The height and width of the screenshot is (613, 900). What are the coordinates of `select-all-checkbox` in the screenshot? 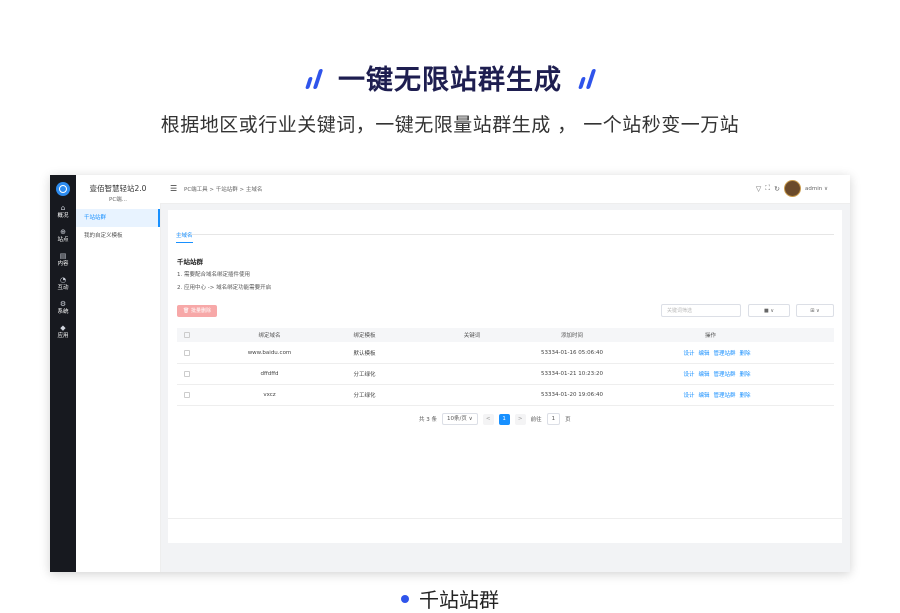 It's located at (187, 335).